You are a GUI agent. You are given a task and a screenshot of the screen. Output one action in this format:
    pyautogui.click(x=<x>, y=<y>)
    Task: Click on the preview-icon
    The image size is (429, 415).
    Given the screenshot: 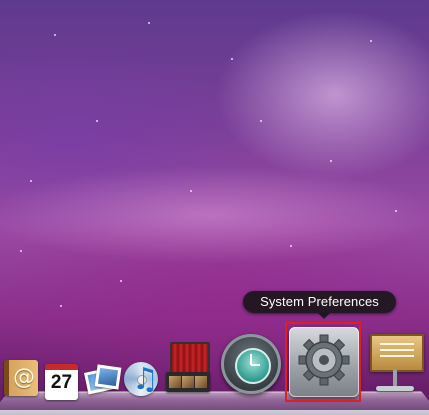 What is the action you would take?
    pyautogui.click(x=102, y=378)
    